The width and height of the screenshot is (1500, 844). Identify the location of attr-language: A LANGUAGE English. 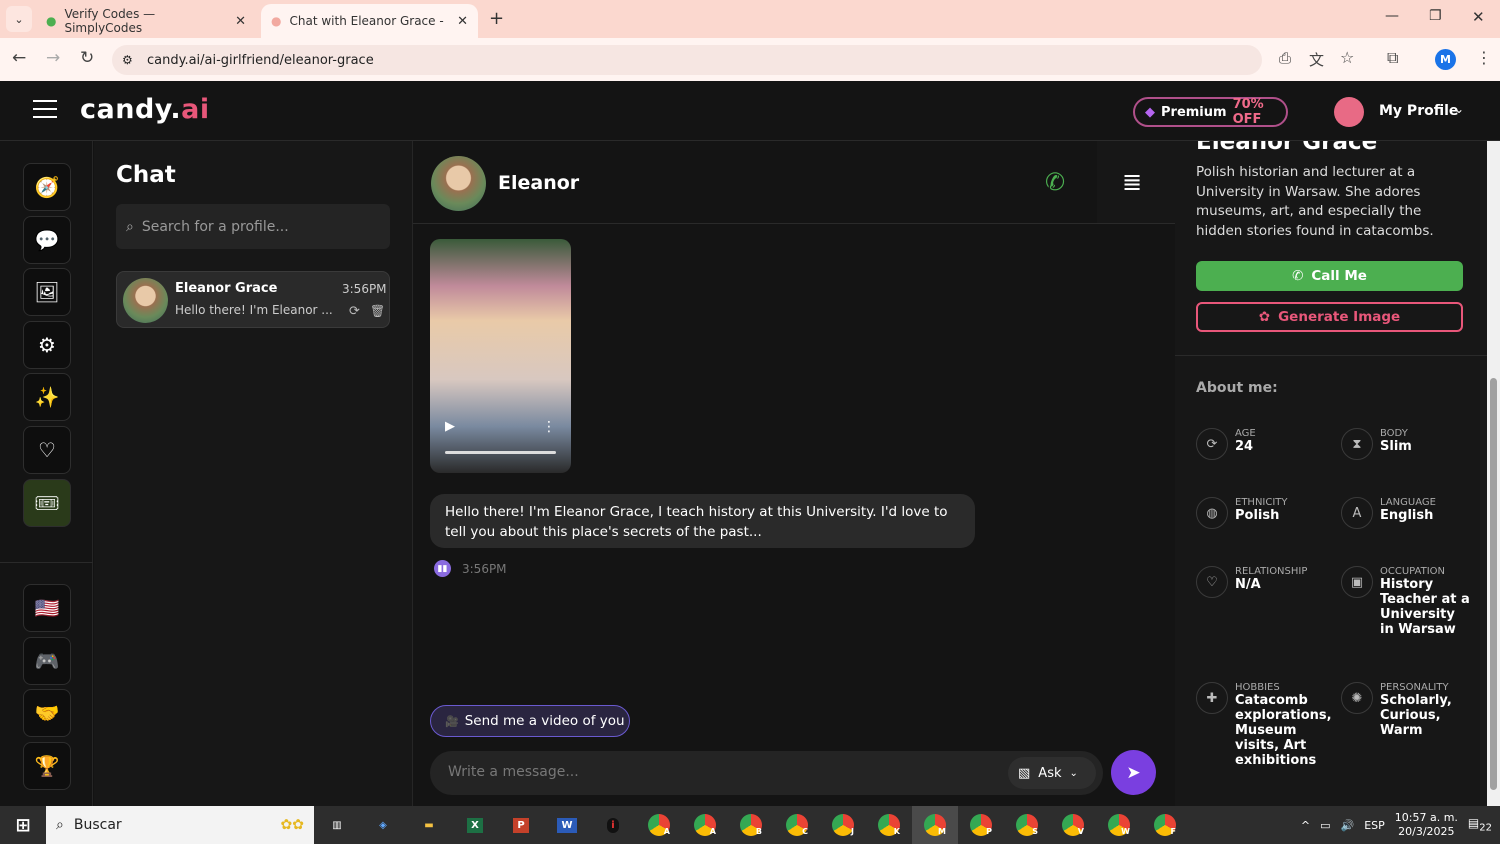
(1388, 513).